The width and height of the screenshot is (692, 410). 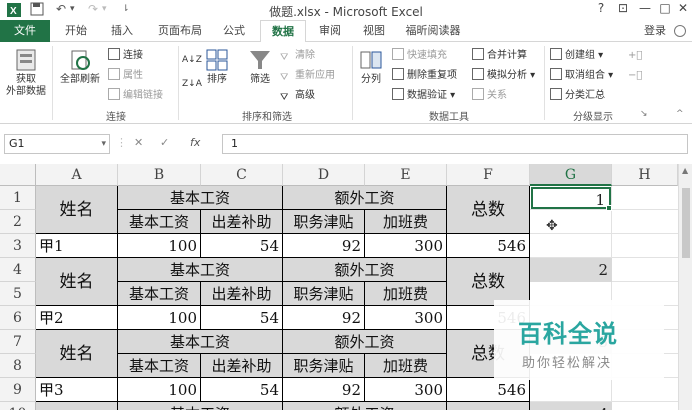 I want to click on cell-record-name: 甲1, so click(x=77, y=246).